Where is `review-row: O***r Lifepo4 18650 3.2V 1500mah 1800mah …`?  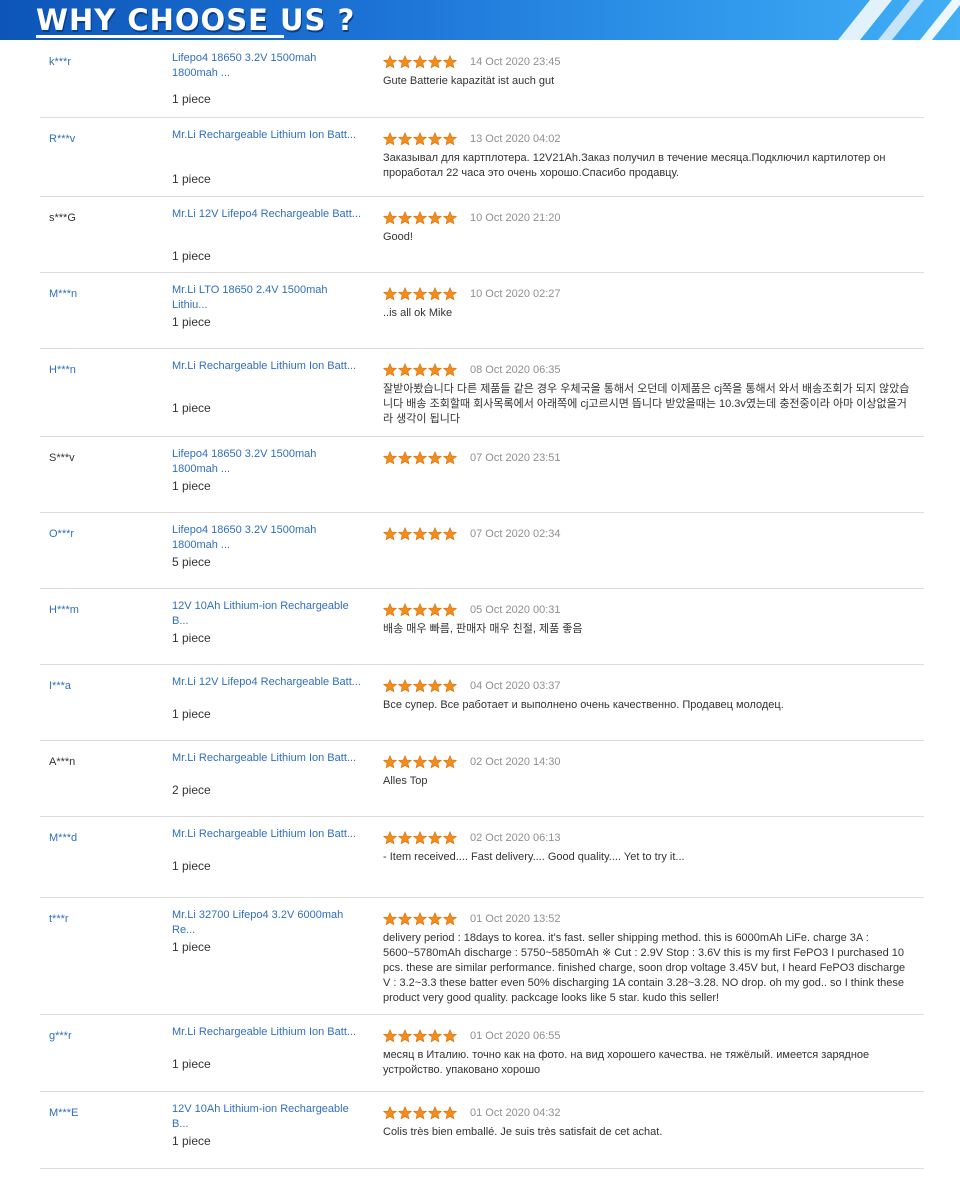
review-row: O***r Lifepo4 18650 3.2V 1500mah 1800mah … is located at coordinates (482, 551).